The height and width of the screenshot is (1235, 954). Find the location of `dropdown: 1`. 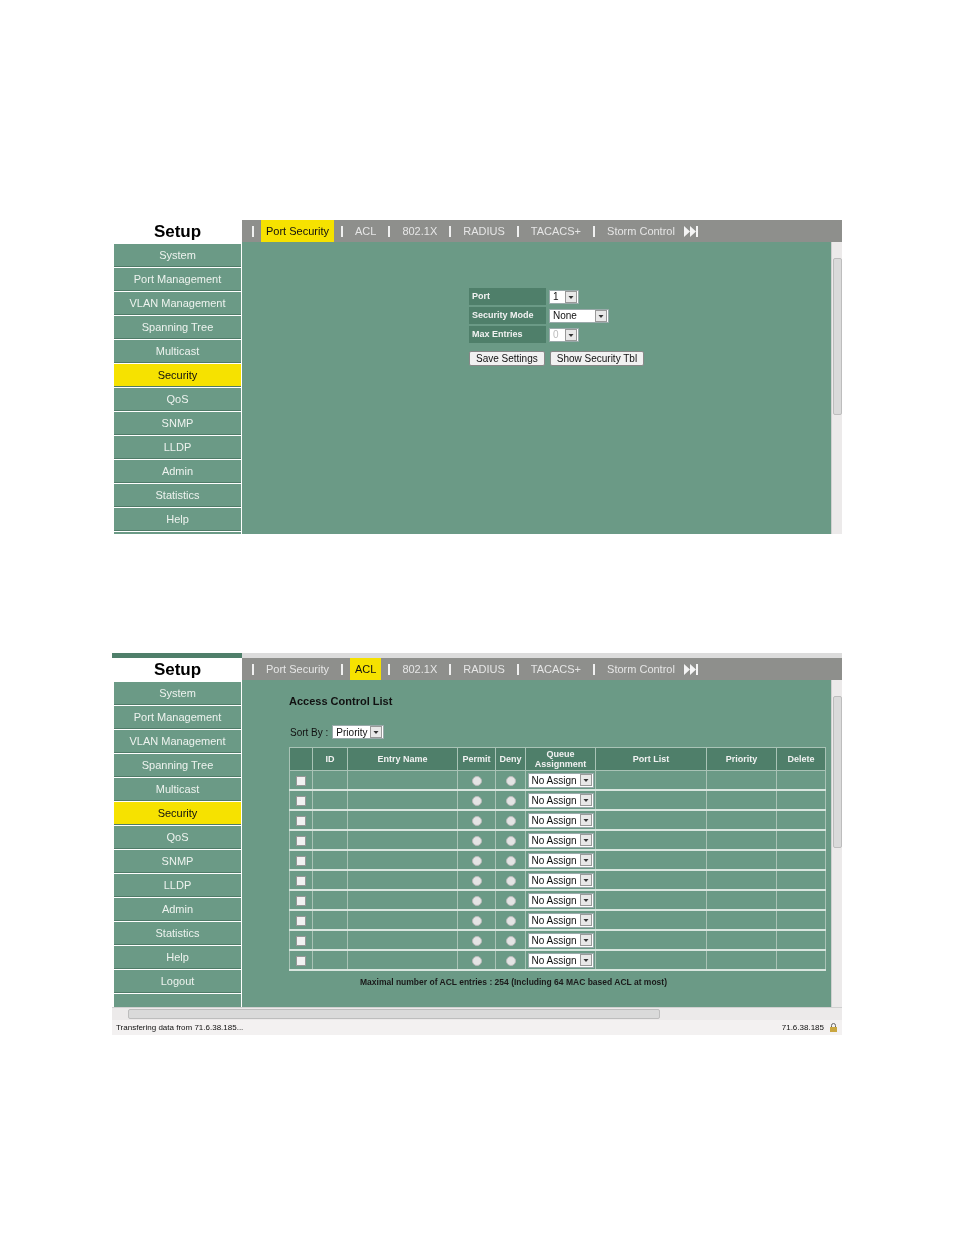

dropdown: 1 is located at coordinates (564, 296).